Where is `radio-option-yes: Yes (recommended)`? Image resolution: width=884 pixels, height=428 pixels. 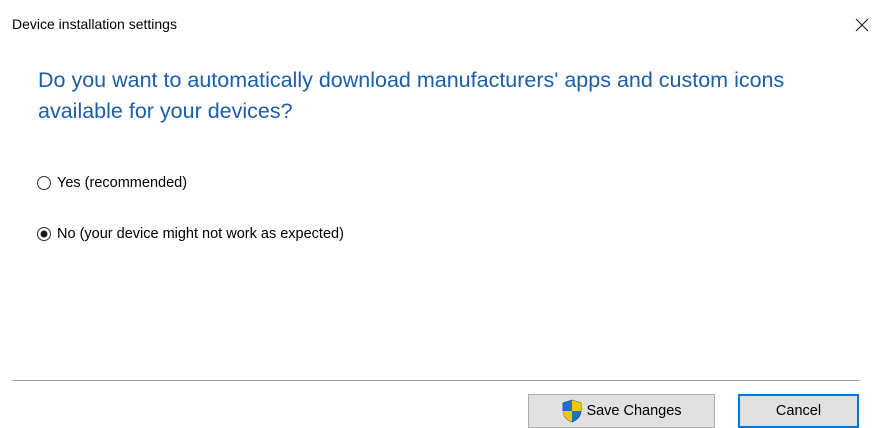
radio-option-yes: Yes (recommended) is located at coordinates (111, 183).